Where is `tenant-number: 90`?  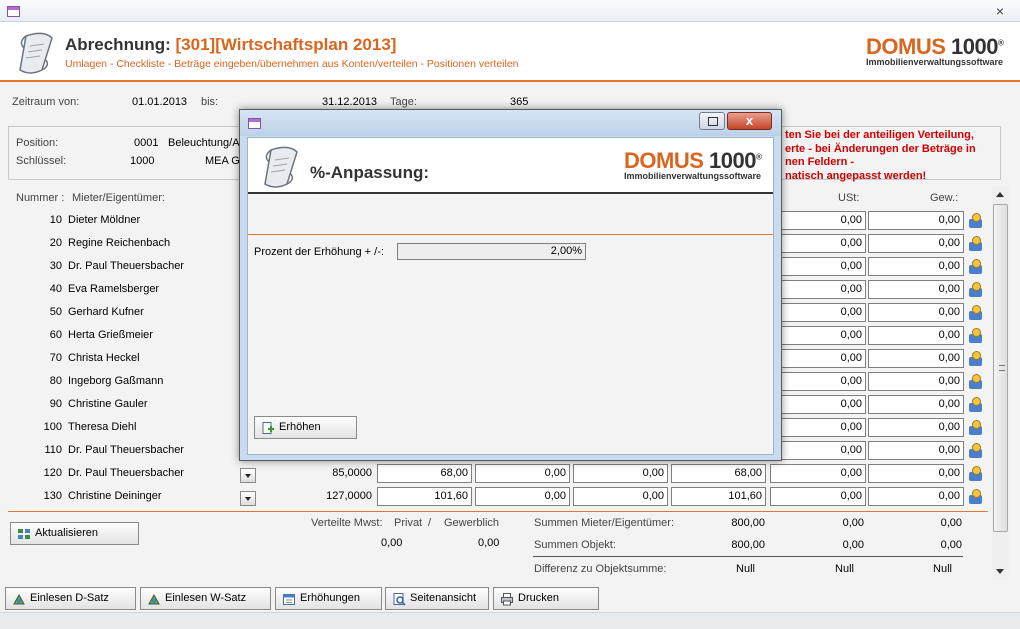
tenant-number: 90 is located at coordinates (55, 404).